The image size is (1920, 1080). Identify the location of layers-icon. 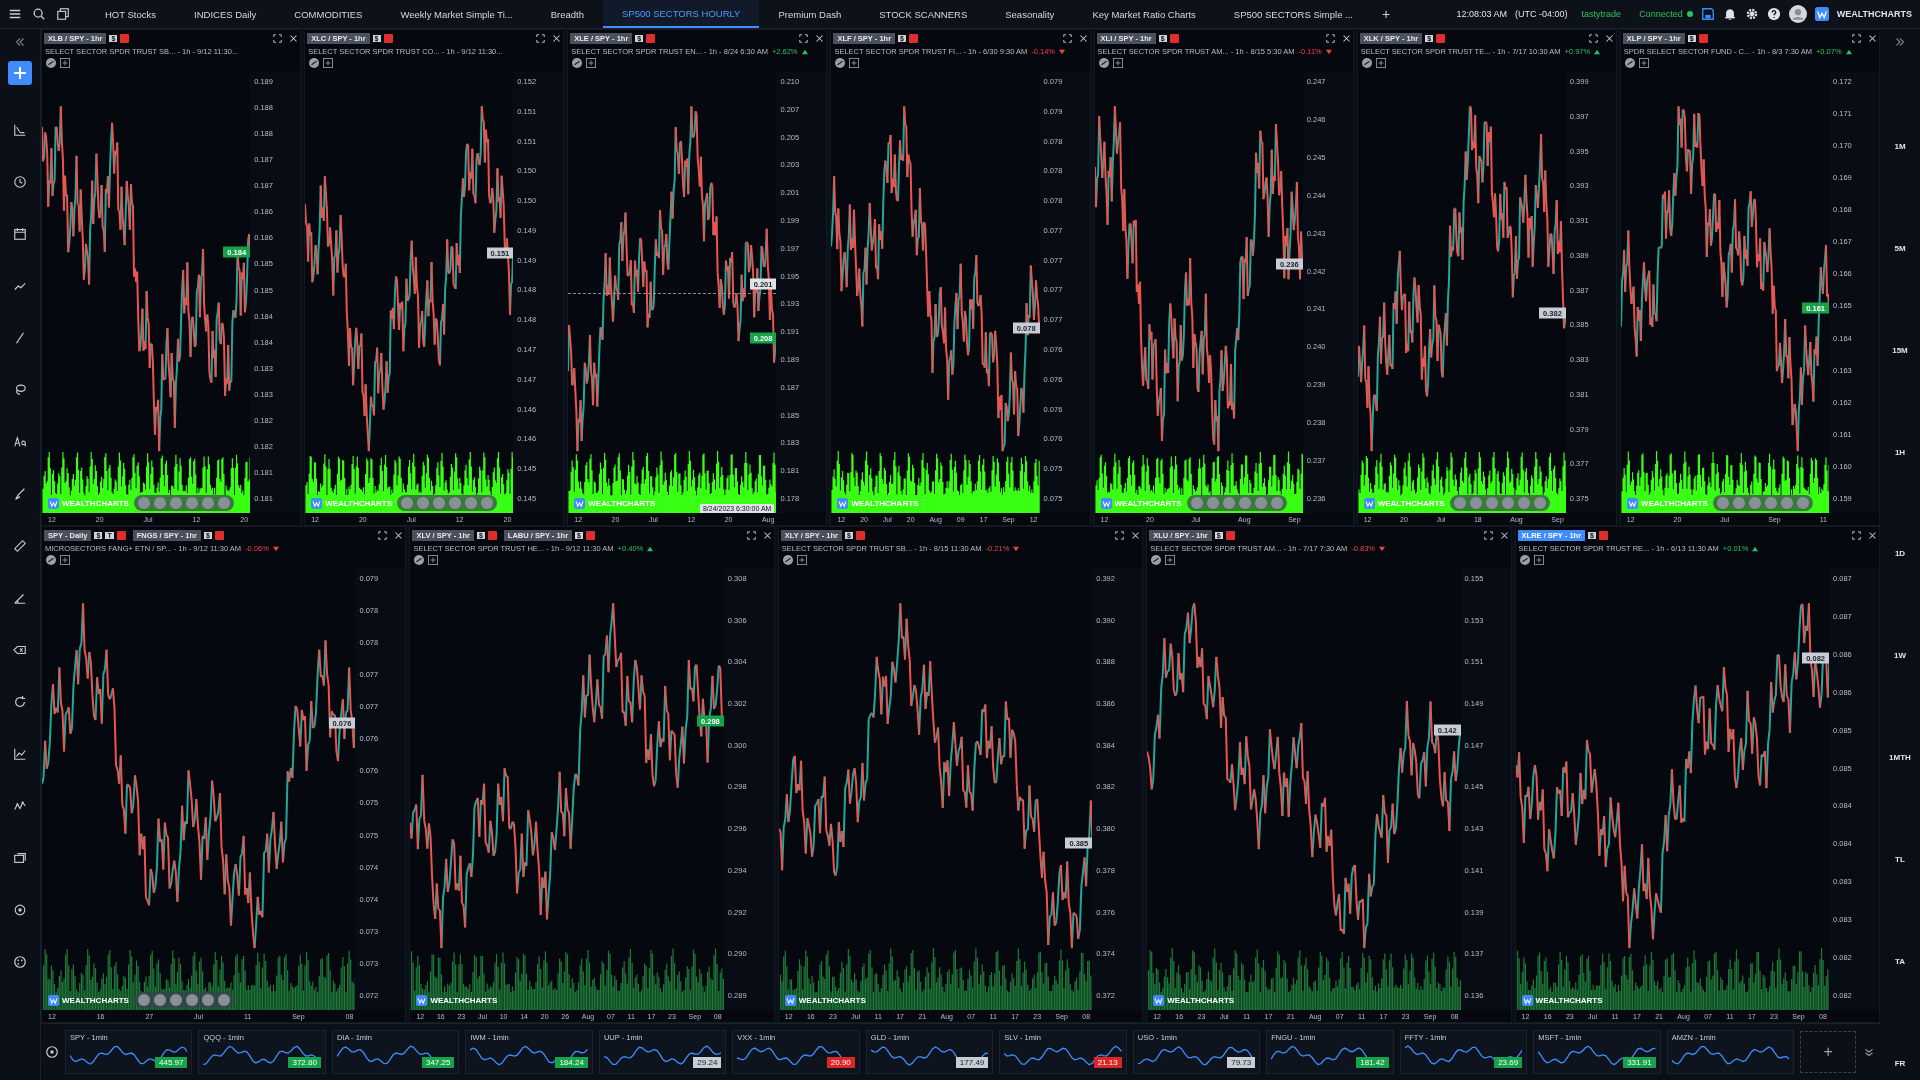
(20, 858).